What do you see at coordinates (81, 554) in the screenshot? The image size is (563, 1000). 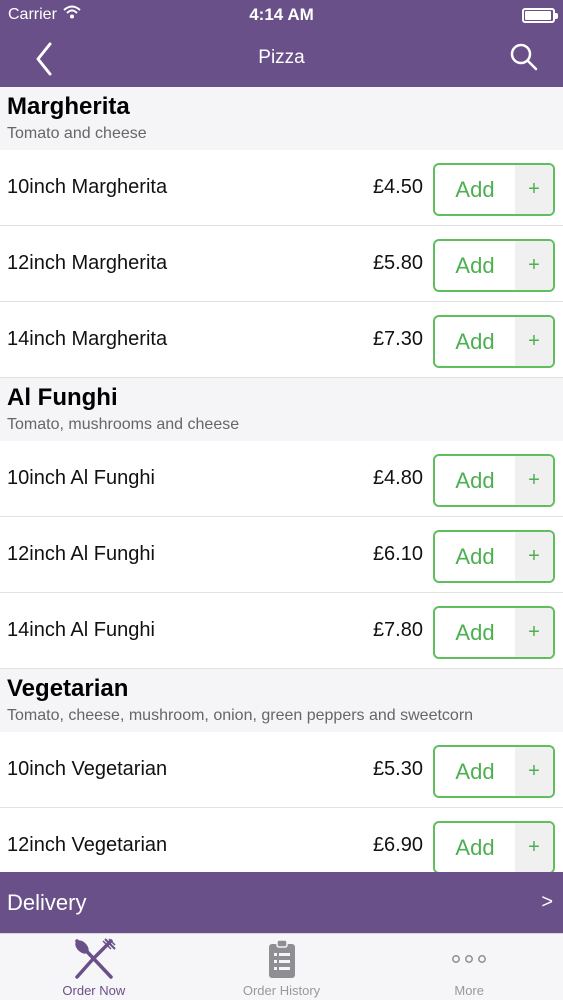 I see `item-name: 12inch Al Funghi` at bounding box center [81, 554].